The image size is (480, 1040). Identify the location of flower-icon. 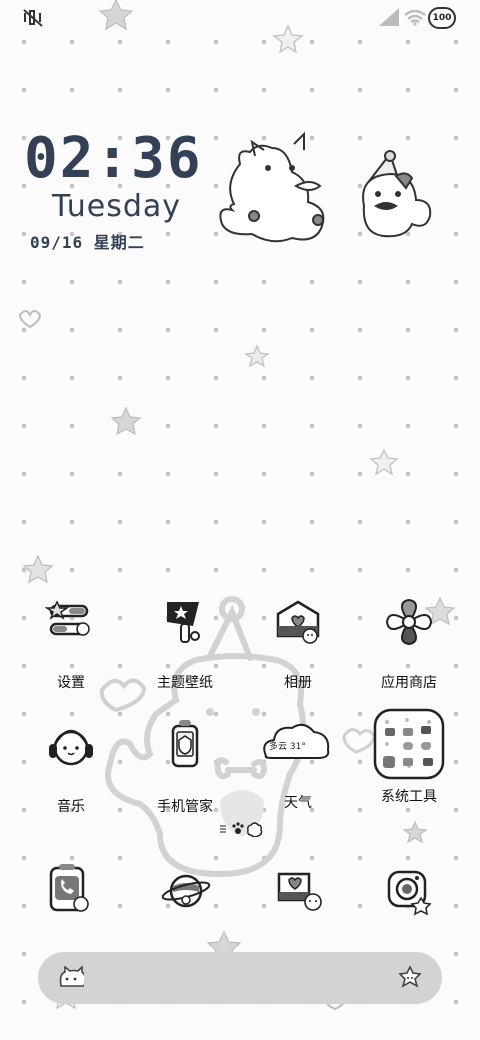
(410, 978).